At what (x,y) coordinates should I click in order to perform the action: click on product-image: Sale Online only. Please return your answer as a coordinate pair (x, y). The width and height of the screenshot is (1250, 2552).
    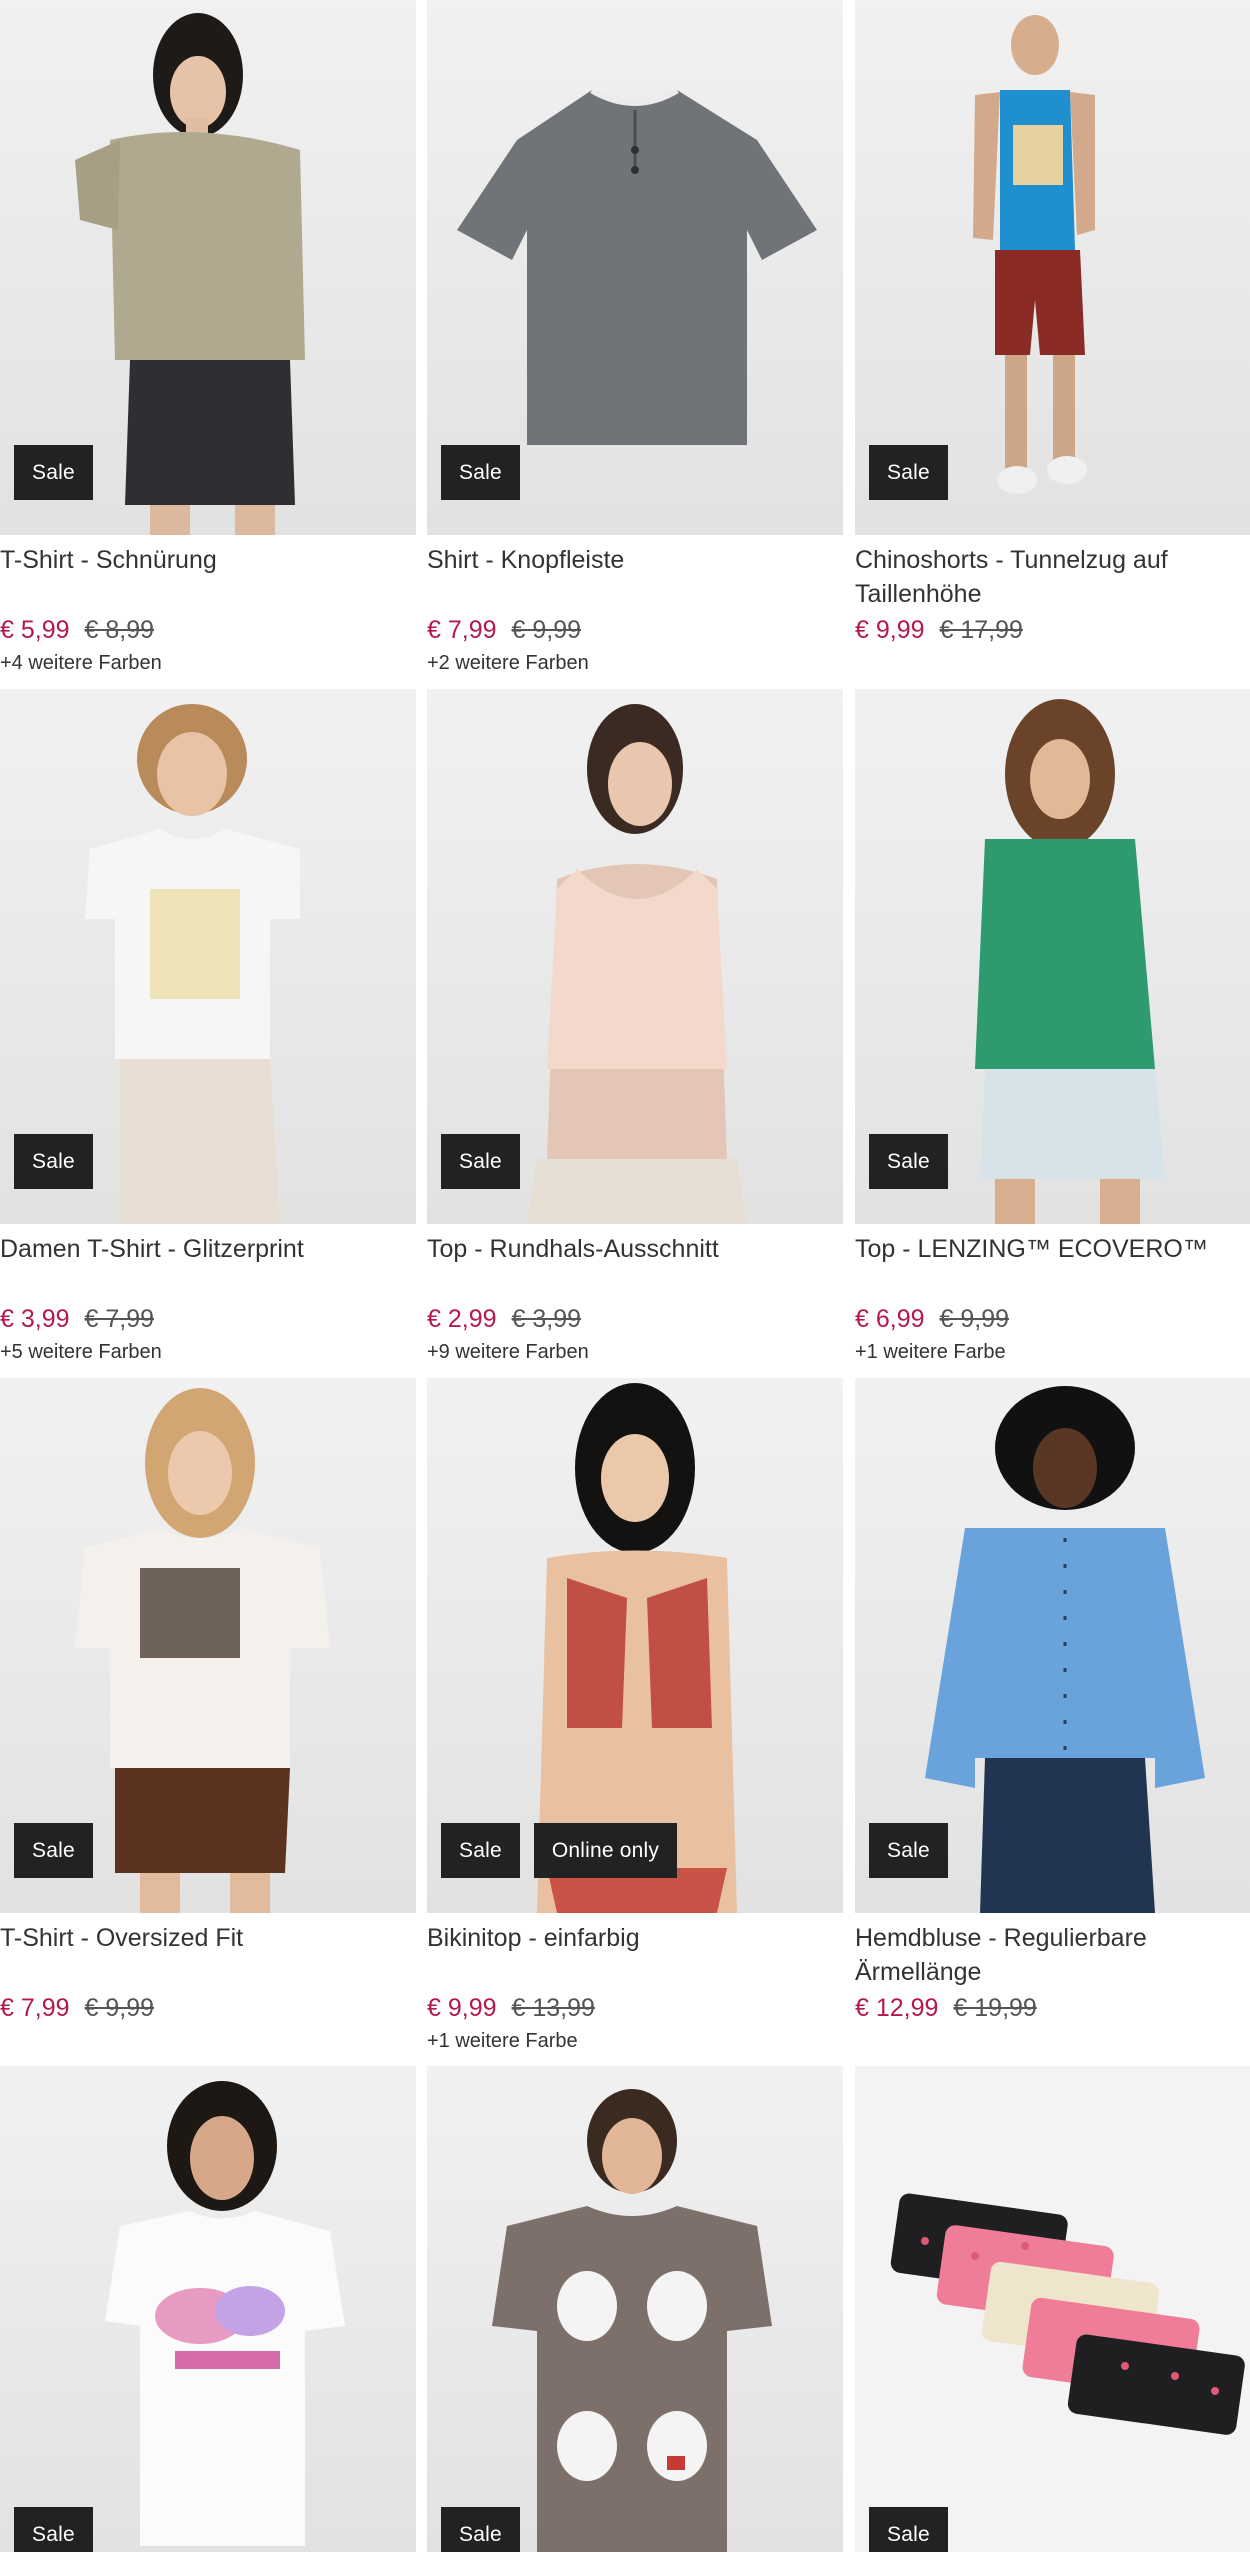
    Looking at the image, I should click on (635, 1645).